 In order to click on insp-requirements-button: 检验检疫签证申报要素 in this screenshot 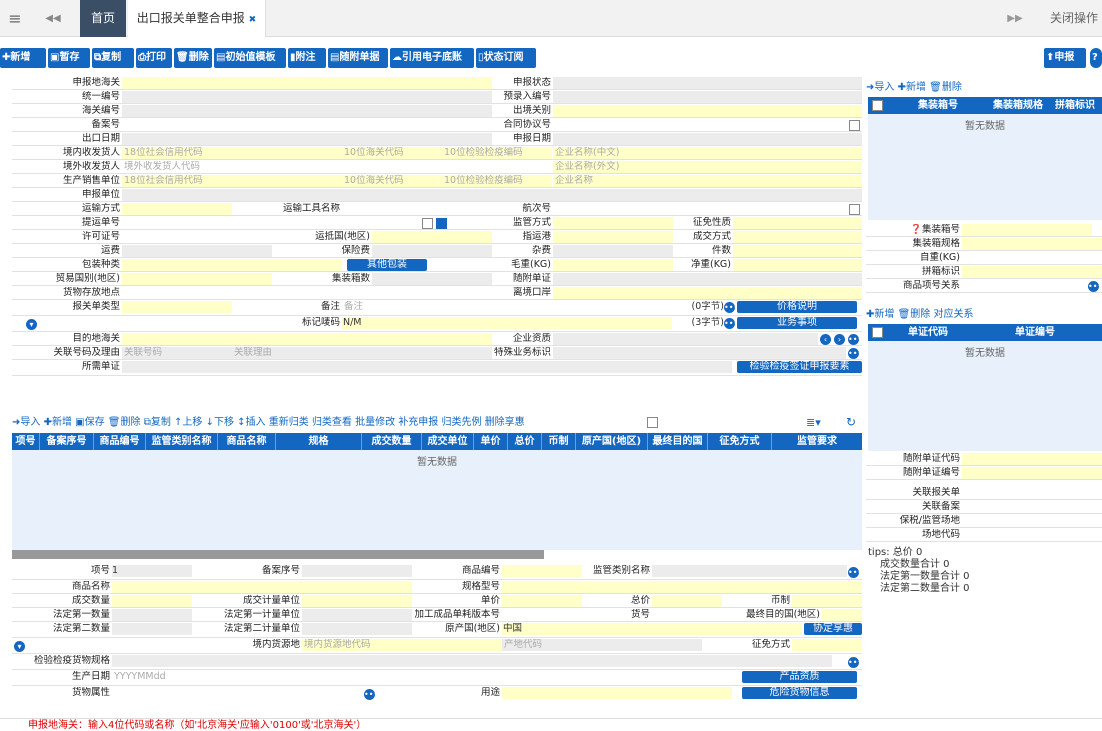, I will do `click(799, 367)`.